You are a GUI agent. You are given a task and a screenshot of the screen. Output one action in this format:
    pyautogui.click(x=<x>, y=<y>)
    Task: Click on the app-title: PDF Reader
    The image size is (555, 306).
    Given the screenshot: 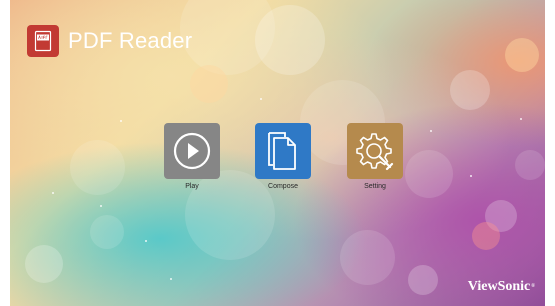 What is the action you would take?
    pyautogui.click(x=130, y=40)
    